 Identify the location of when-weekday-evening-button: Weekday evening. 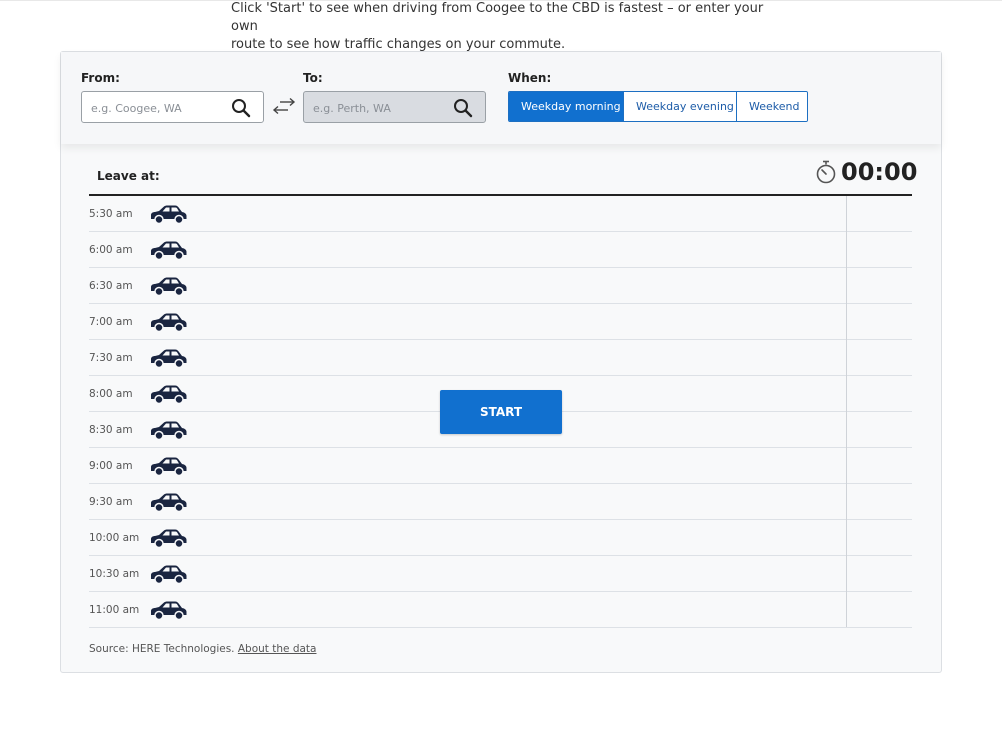
(680, 106).